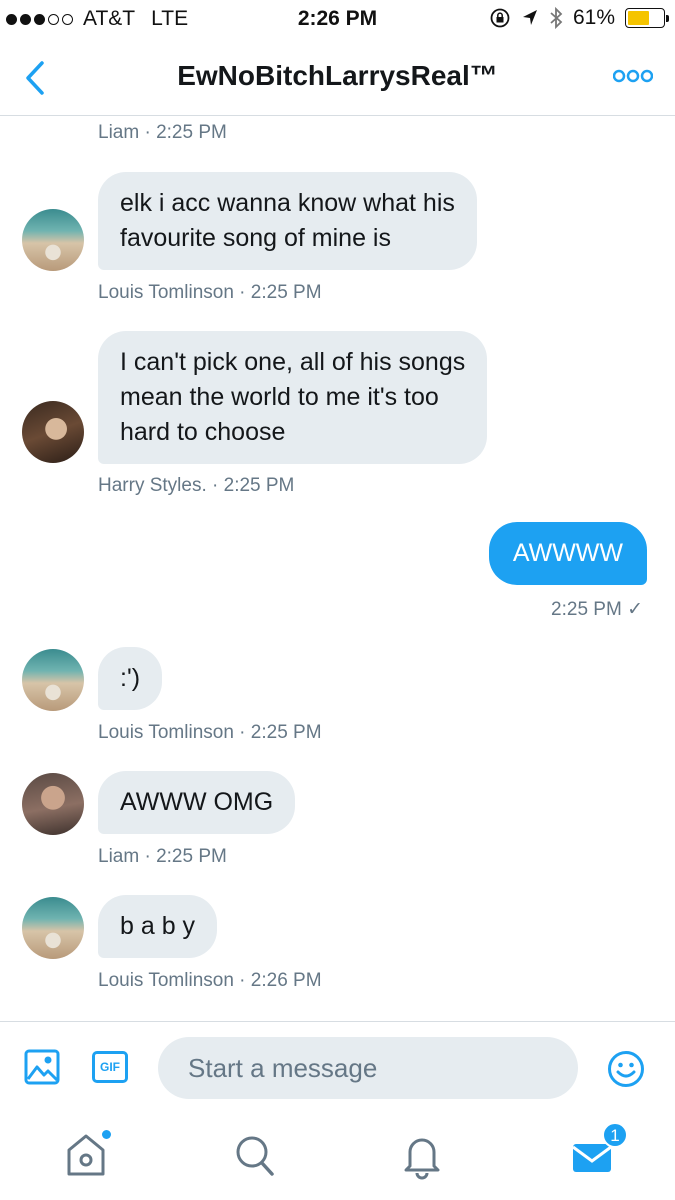 The height and width of the screenshot is (1200, 675). What do you see at coordinates (500, 18) in the screenshot?
I see `rotation-lock-icon` at bounding box center [500, 18].